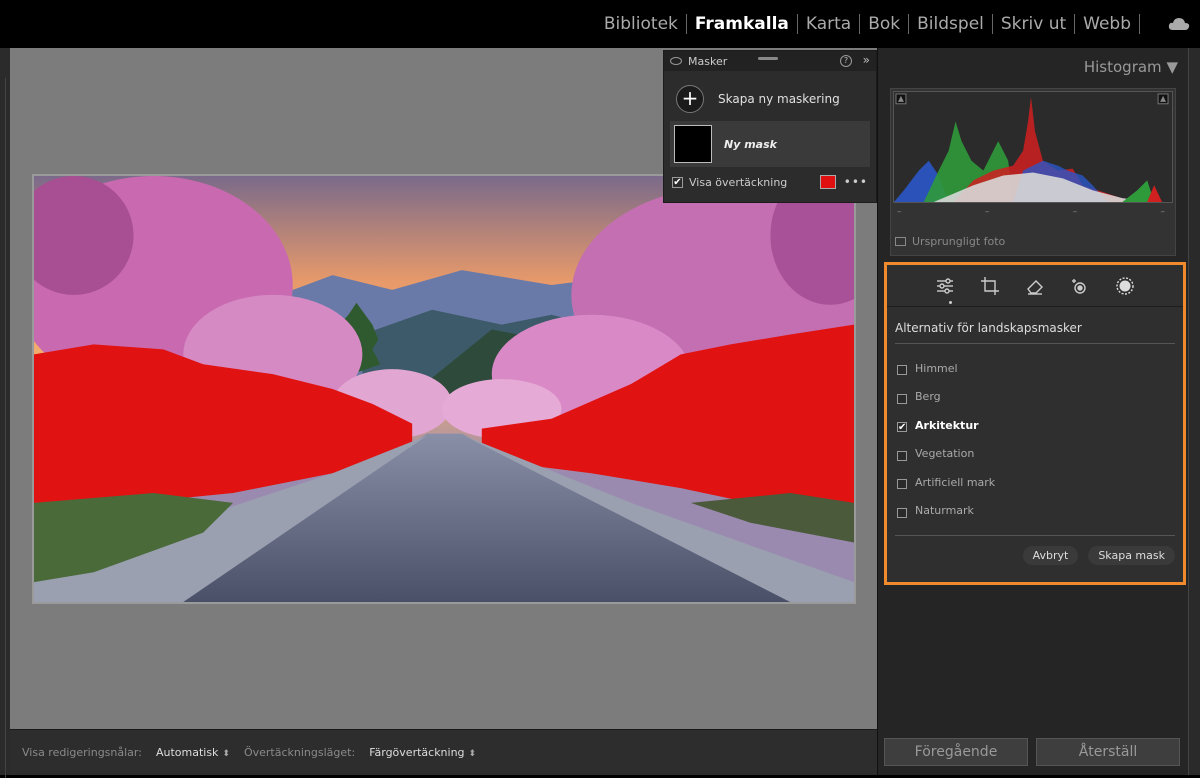  I want to click on option-checkbox: ✔, so click(902, 427).